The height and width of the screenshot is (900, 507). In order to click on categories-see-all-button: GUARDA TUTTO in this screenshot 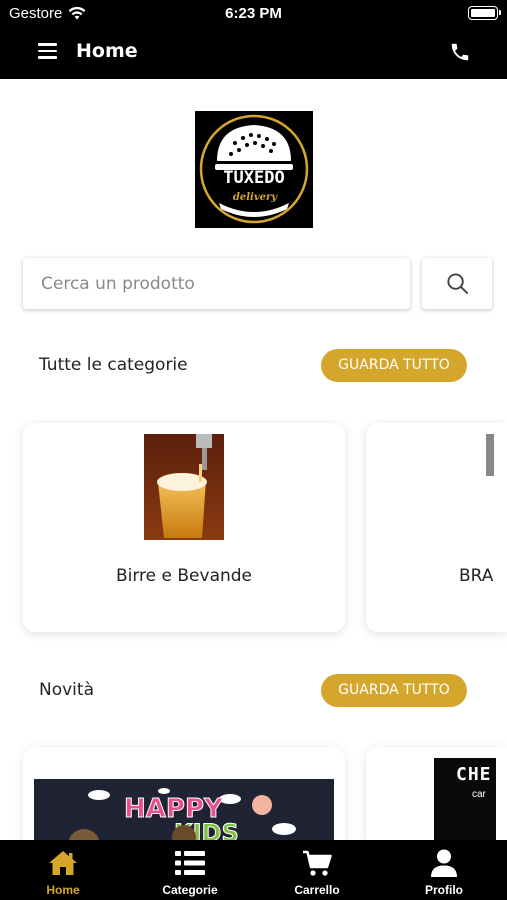, I will do `click(394, 365)`.